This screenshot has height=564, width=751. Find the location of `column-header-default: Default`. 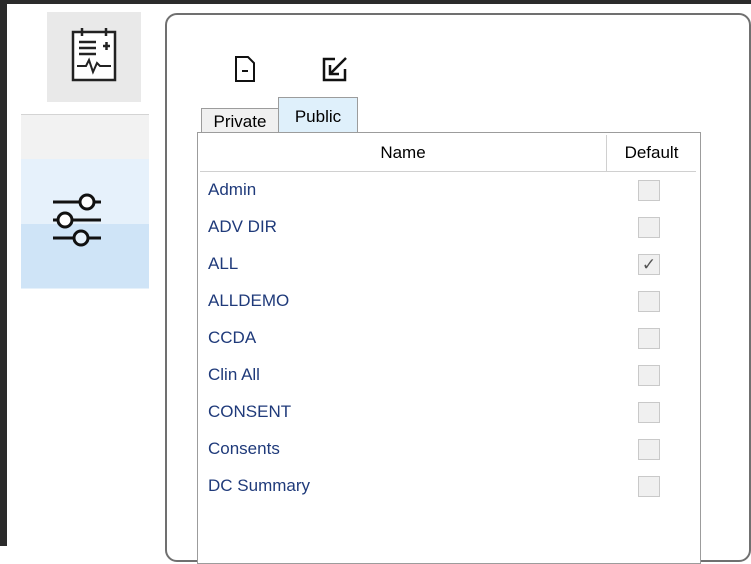

column-header-default: Default is located at coordinates (651, 153).